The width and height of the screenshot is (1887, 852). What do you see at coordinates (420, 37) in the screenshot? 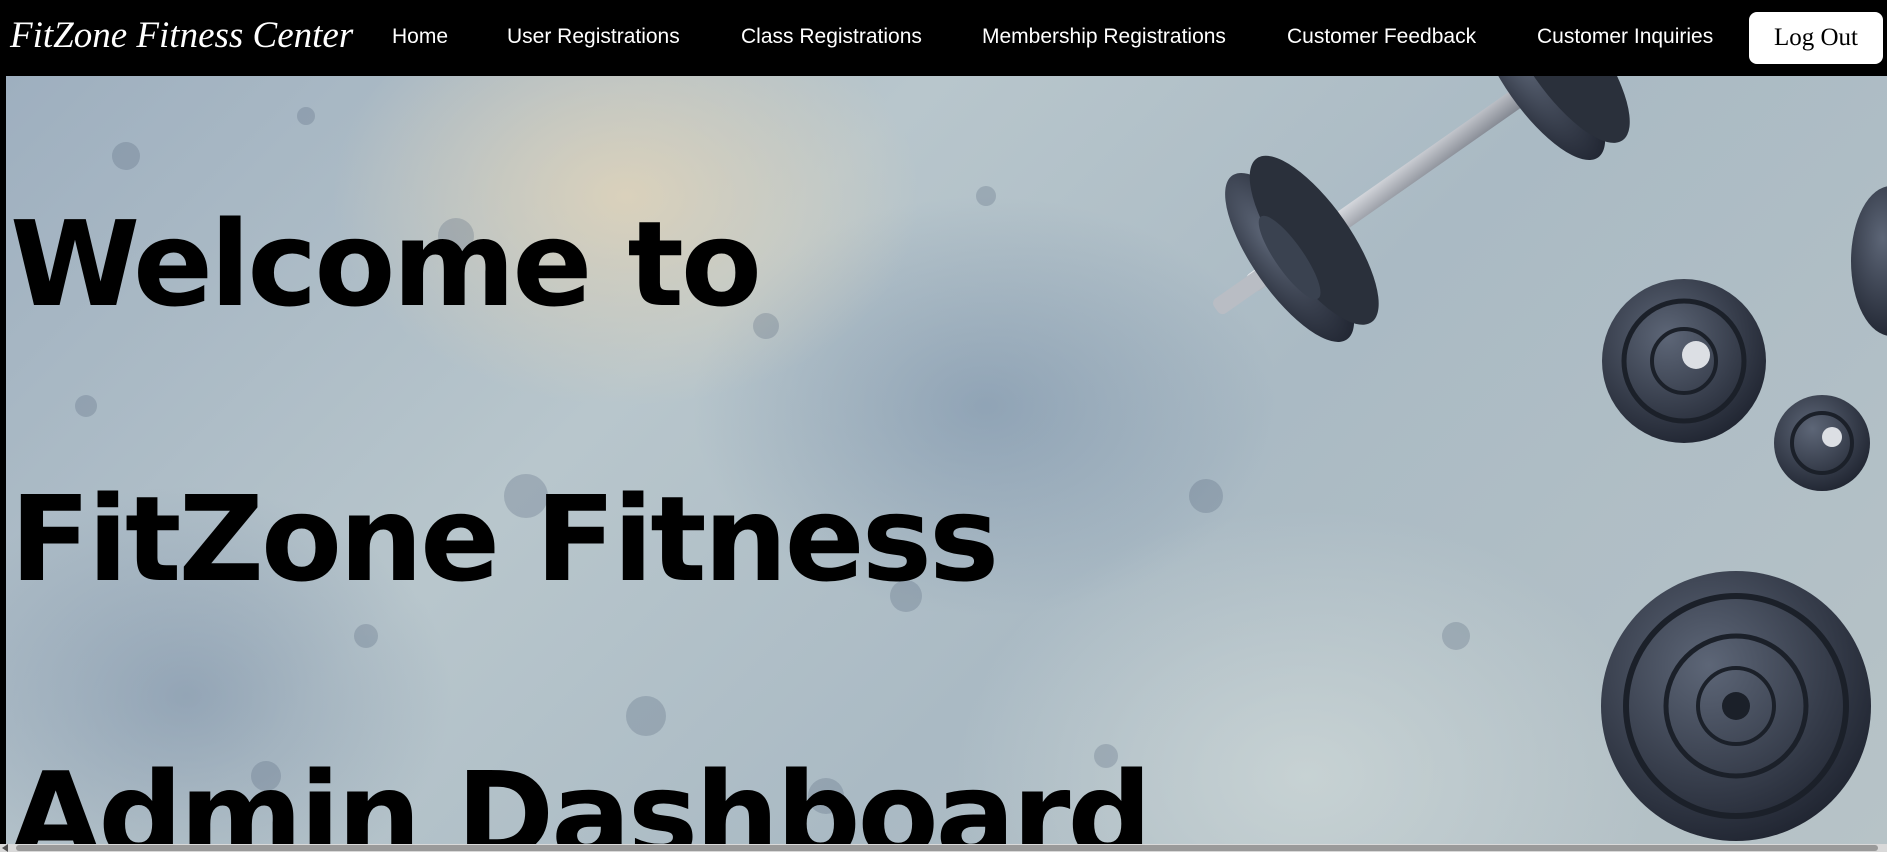
I see `nav-home-link: Home` at bounding box center [420, 37].